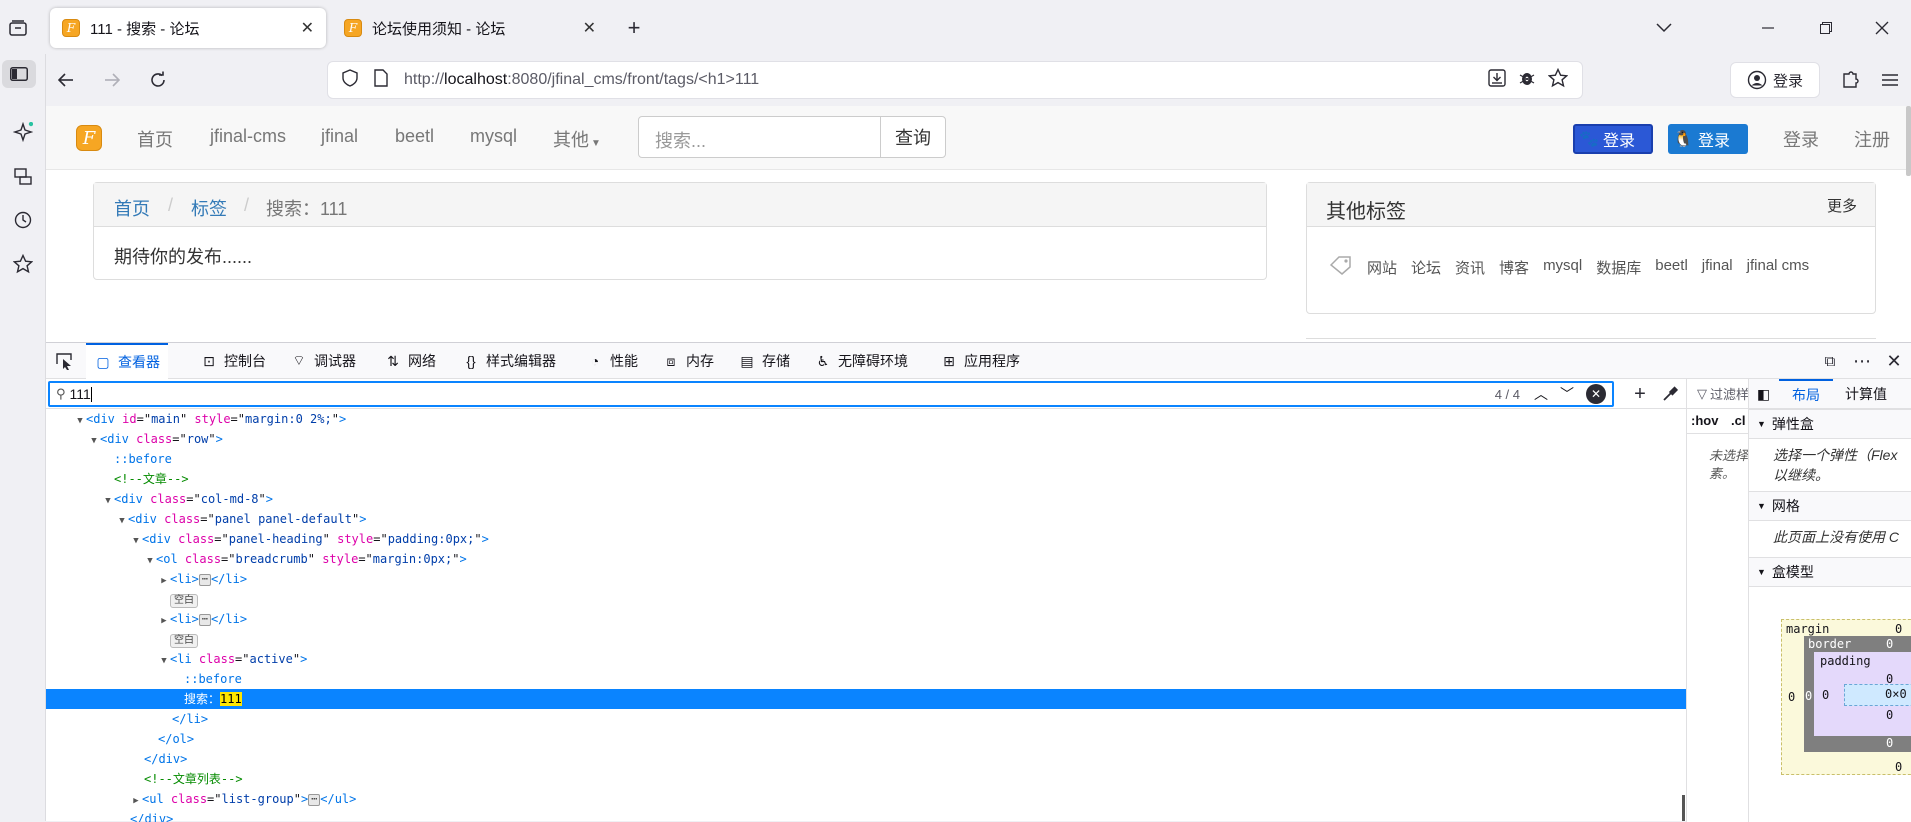  What do you see at coordinates (1882, 28) in the screenshot?
I see `close-window-icon` at bounding box center [1882, 28].